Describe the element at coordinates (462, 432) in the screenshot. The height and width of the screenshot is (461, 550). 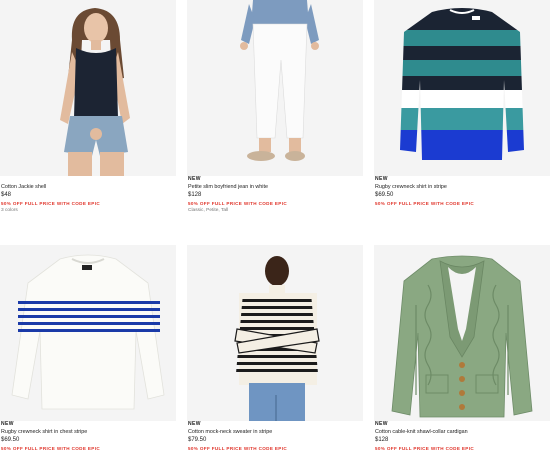
I see `product-name: Cotton cable-knit shawl-collar cardigan` at that location.